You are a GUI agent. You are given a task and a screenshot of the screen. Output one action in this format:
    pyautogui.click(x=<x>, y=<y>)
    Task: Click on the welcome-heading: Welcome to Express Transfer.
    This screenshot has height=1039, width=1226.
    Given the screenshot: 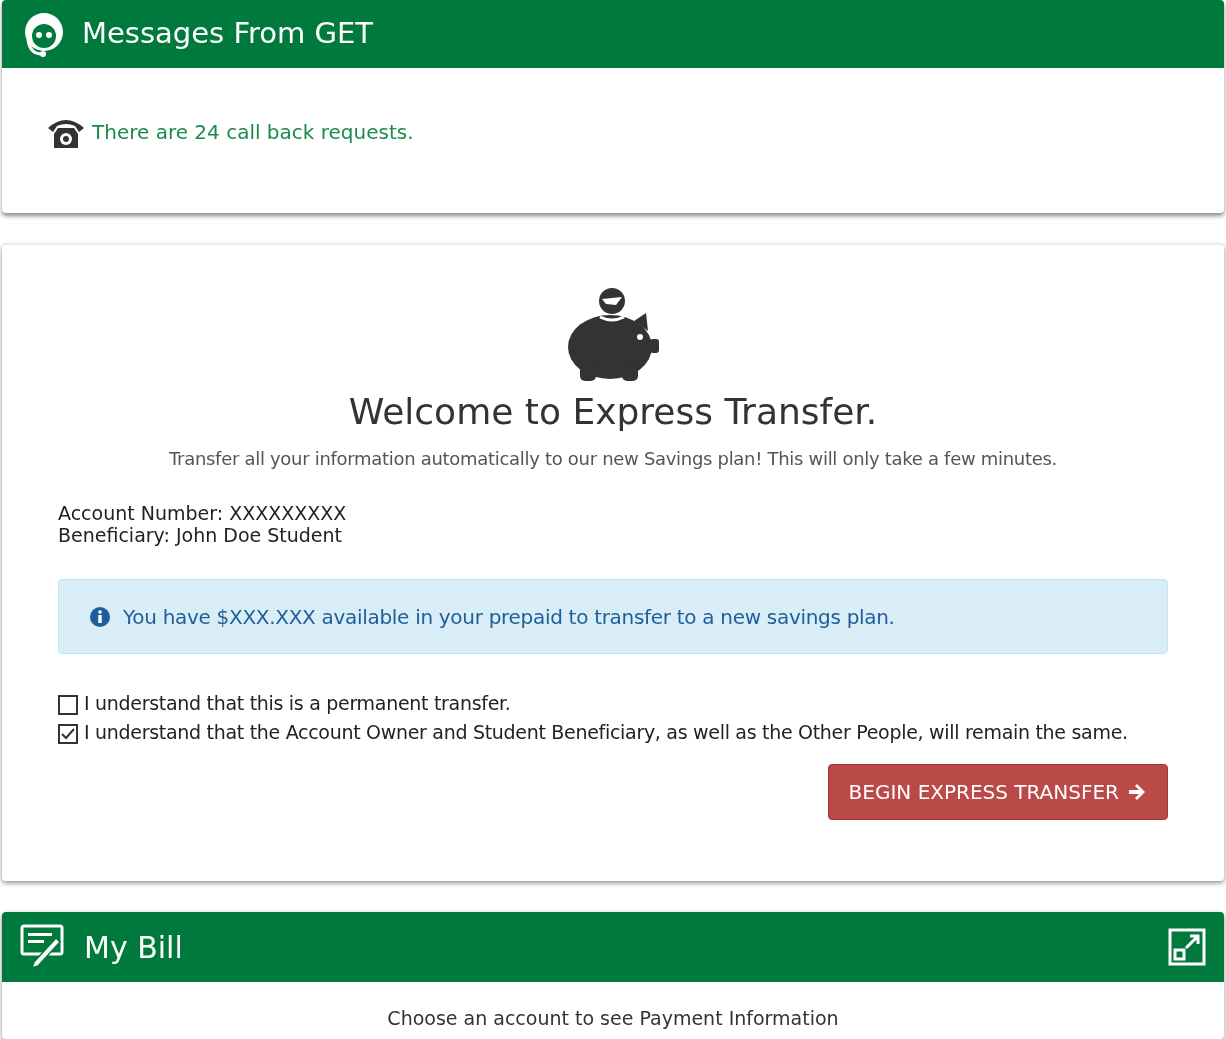 What is the action you would take?
    pyautogui.click(x=613, y=412)
    